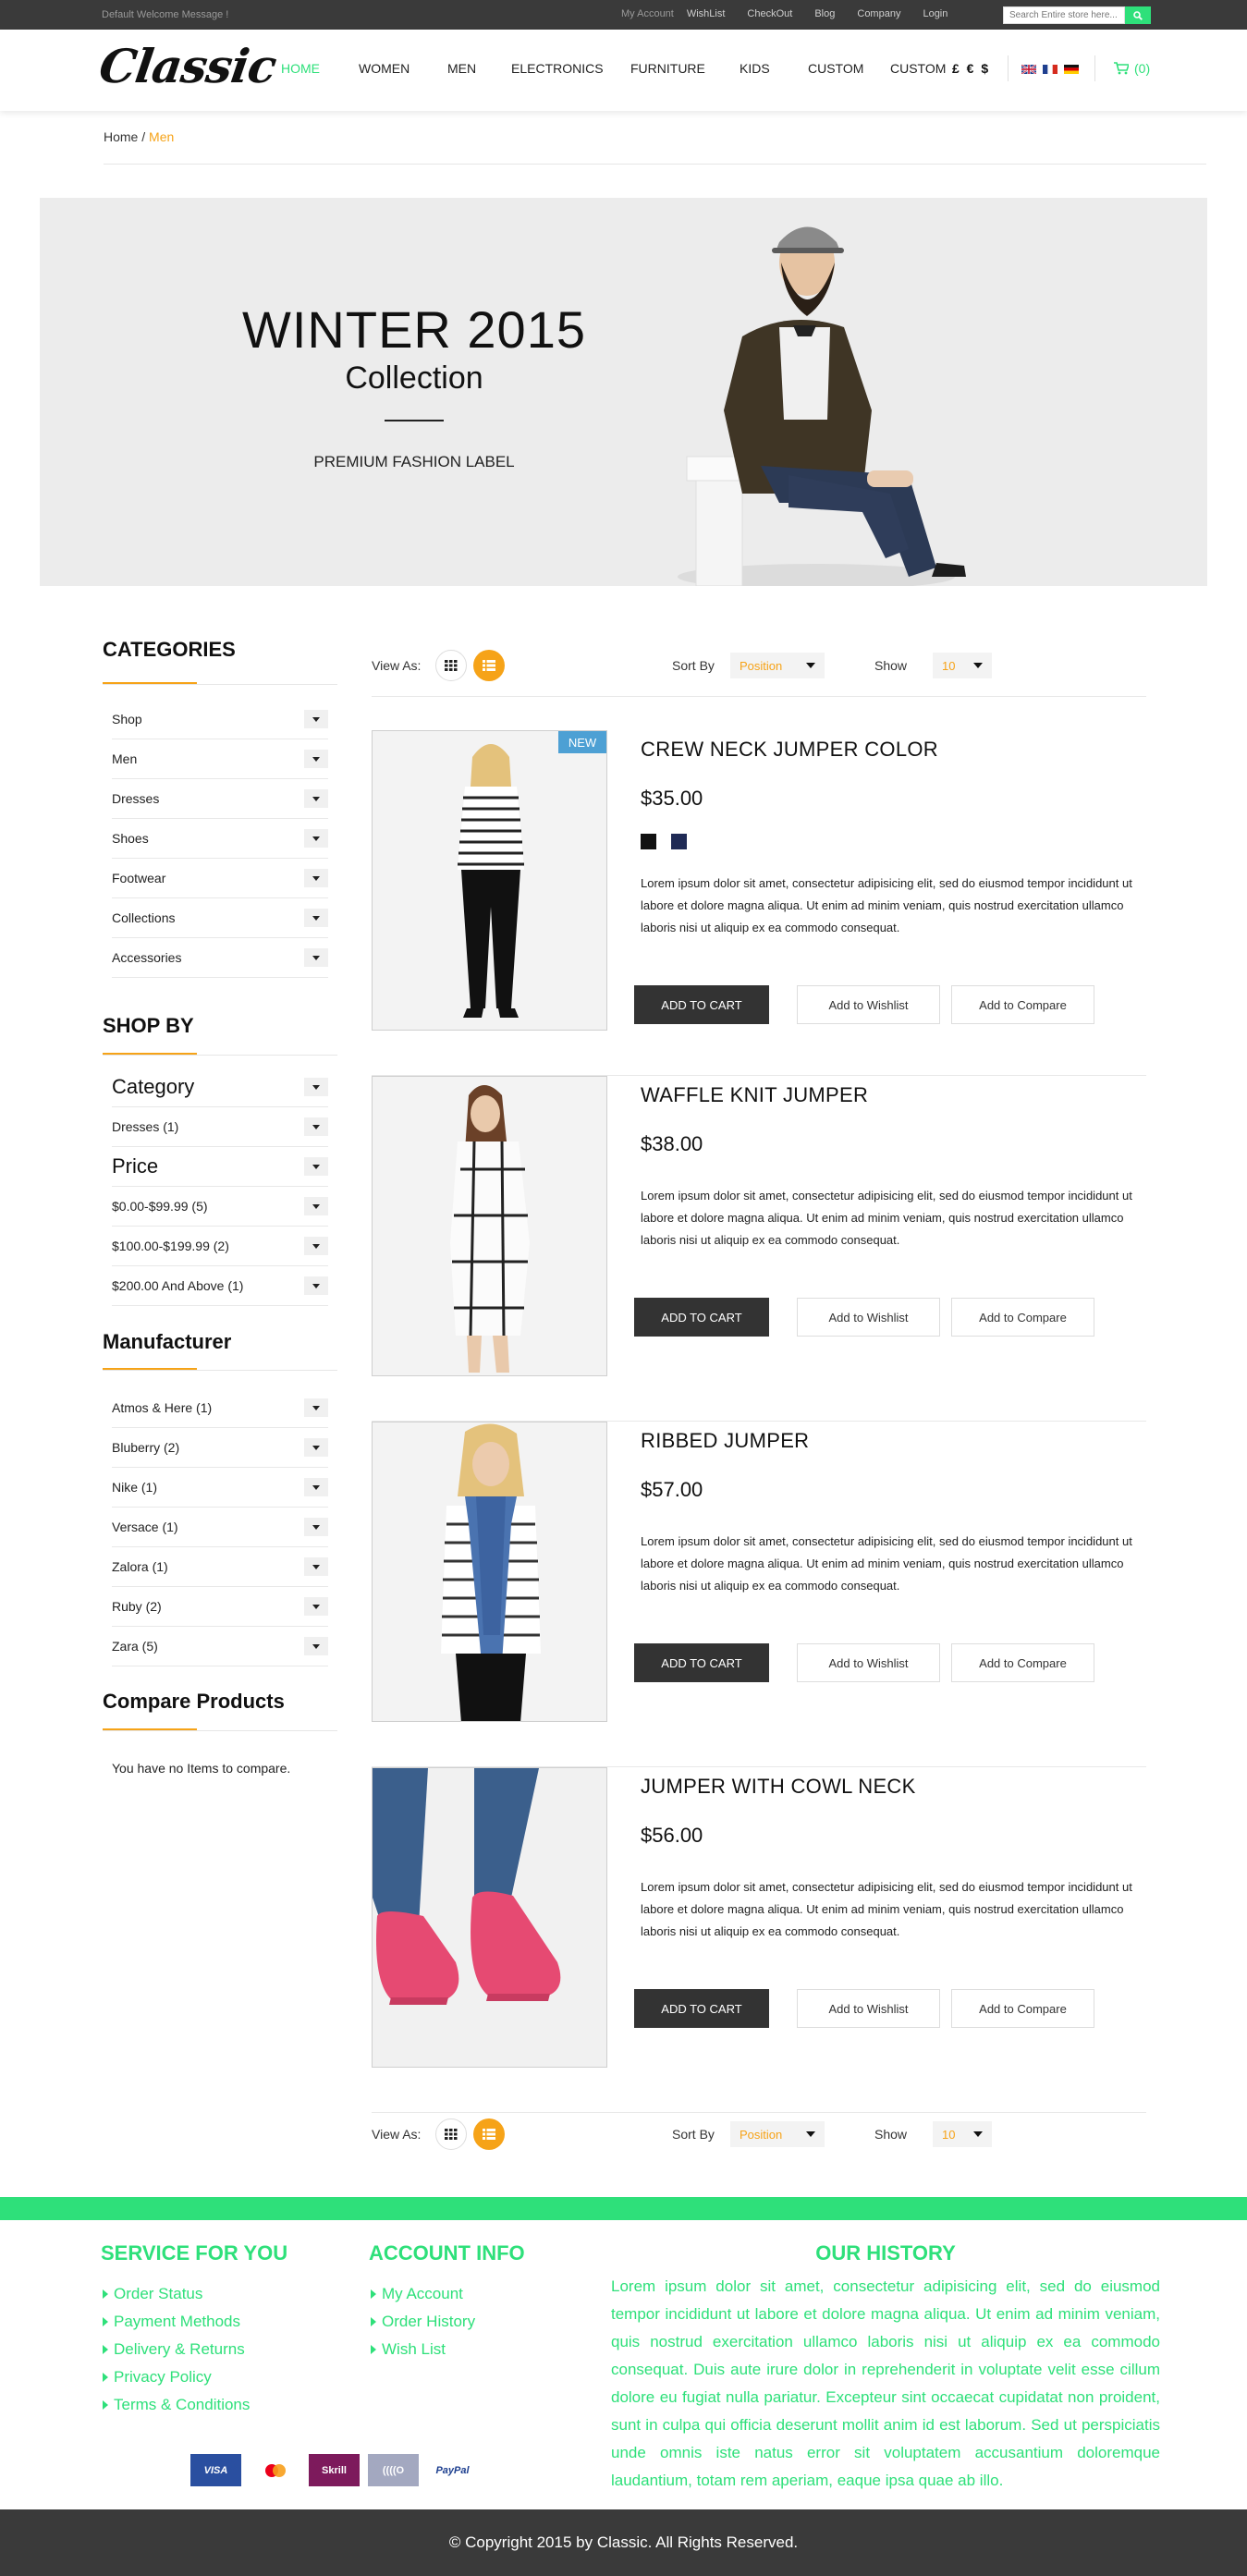  What do you see at coordinates (824, 13) in the screenshot?
I see `top-link-blog: Blog` at bounding box center [824, 13].